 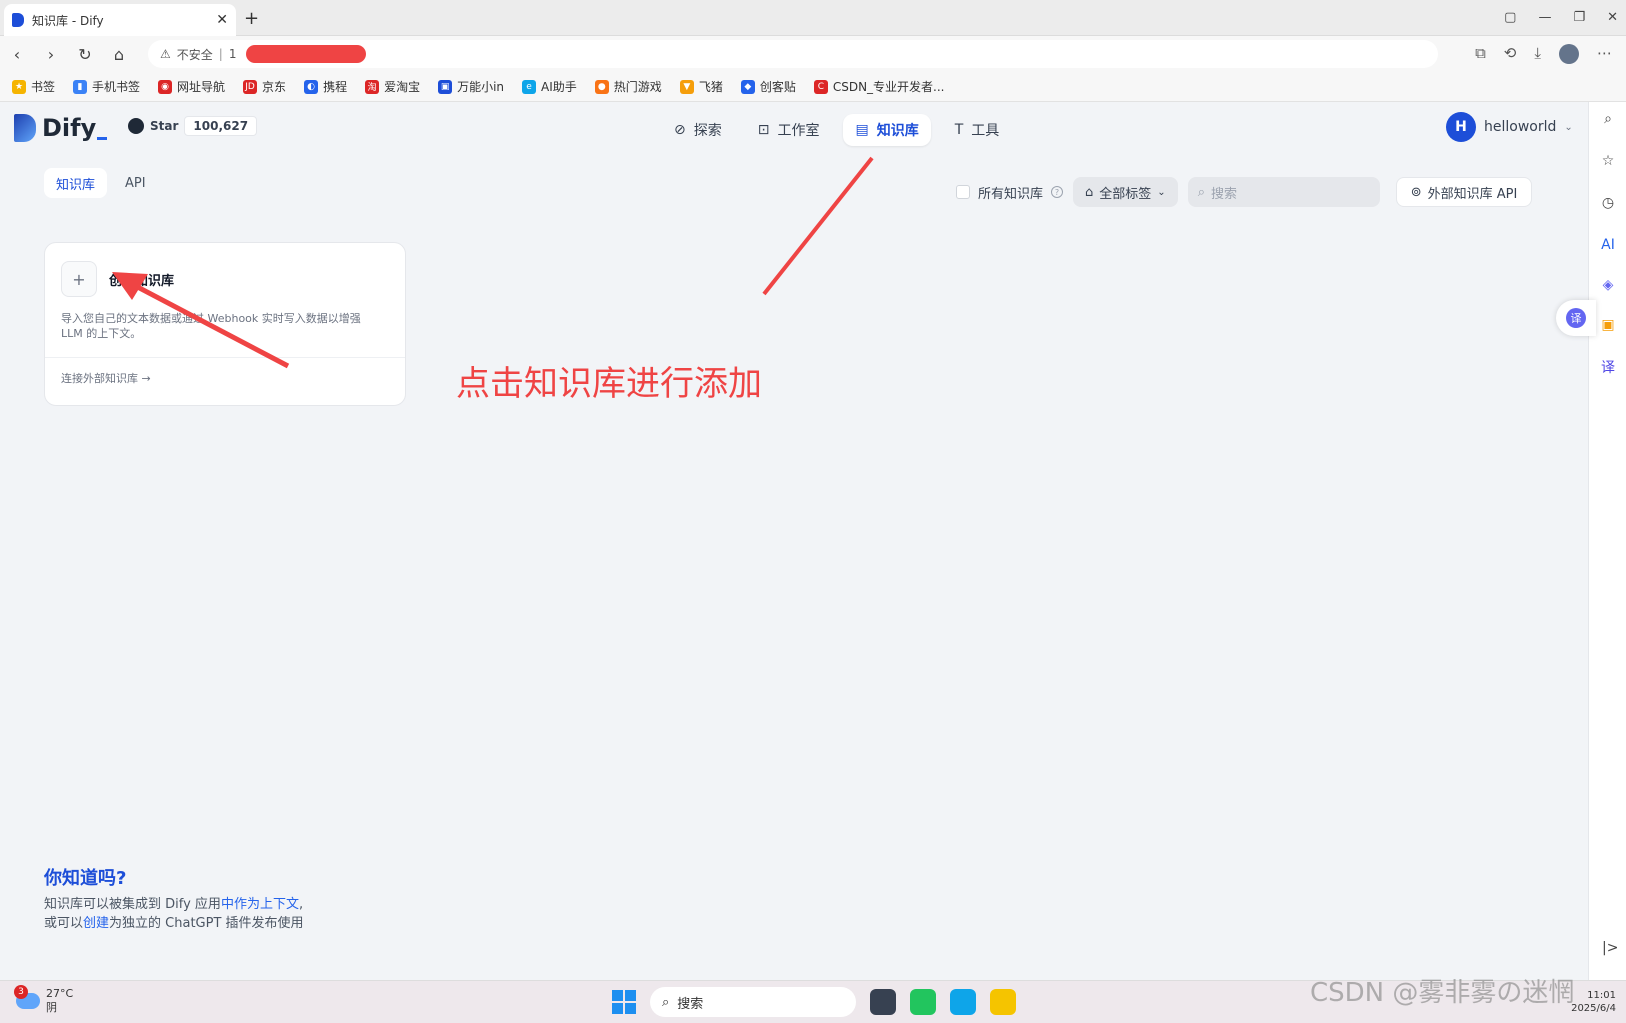 What do you see at coordinates (43, 1000) in the screenshot?
I see `weather-widget: 3 27°C 阴` at bounding box center [43, 1000].